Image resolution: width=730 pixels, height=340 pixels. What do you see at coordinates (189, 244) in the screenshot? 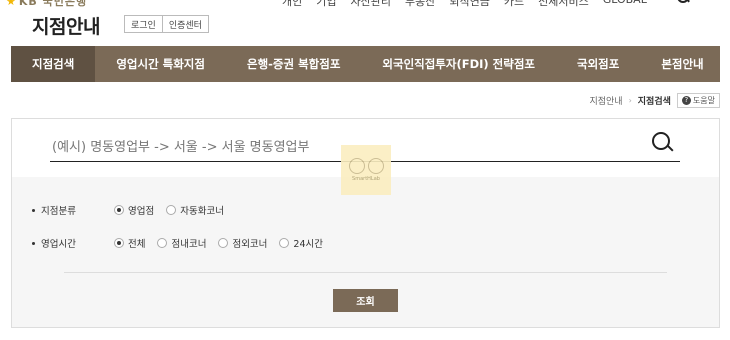
I see `radio-label: 점내코너` at bounding box center [189, 244].